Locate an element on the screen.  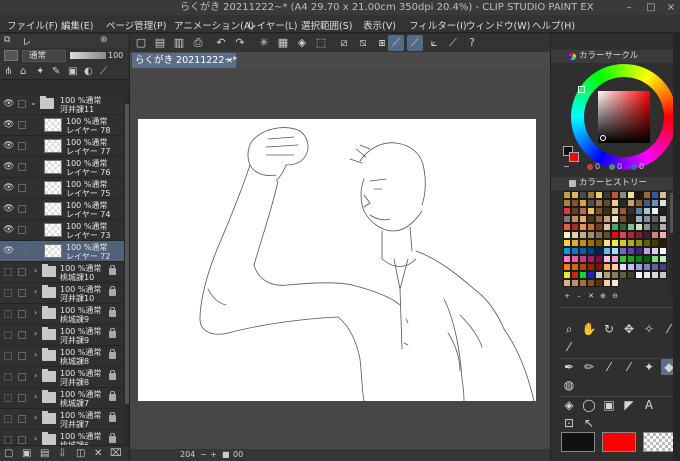
menu-window: ウィンドウ(W) is located at coordinates (498, 25).